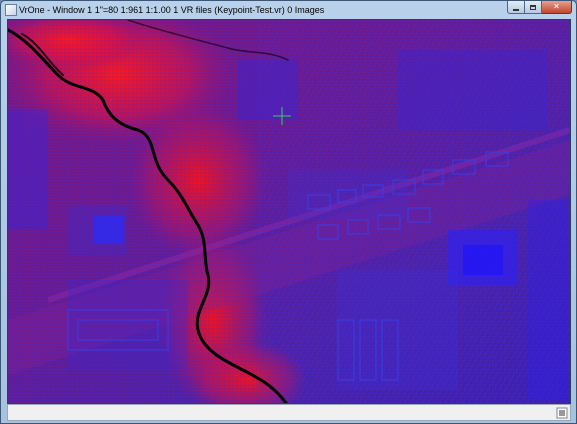 The height and width of the screenshot is (424, 577). What do you see at coordinates (562, 413) in the screenshot?
I see `resize-grip-icon` at bounding box center [562, 413].